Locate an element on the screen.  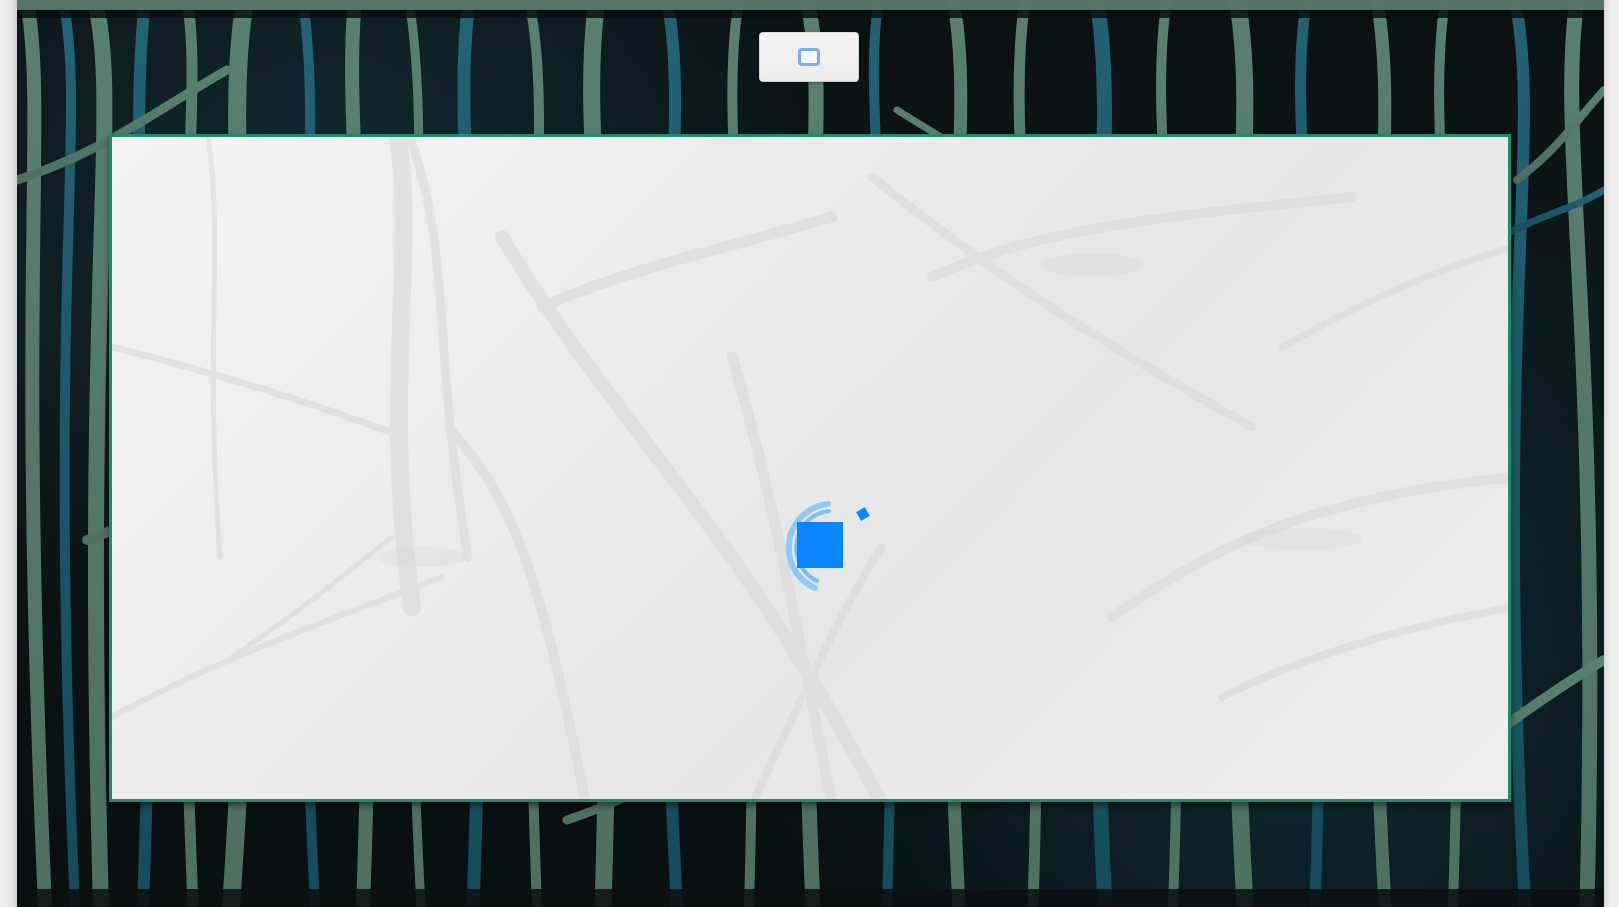
loading-spinner is located at coordinates (825, 542).